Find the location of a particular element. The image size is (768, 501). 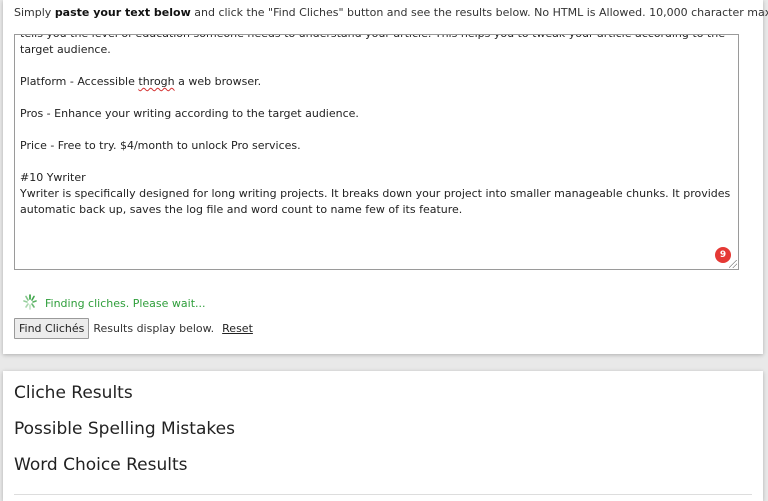

spelling-mistakes-heading: Possible Spelling Mistakes is located at coordinates (124, 429).